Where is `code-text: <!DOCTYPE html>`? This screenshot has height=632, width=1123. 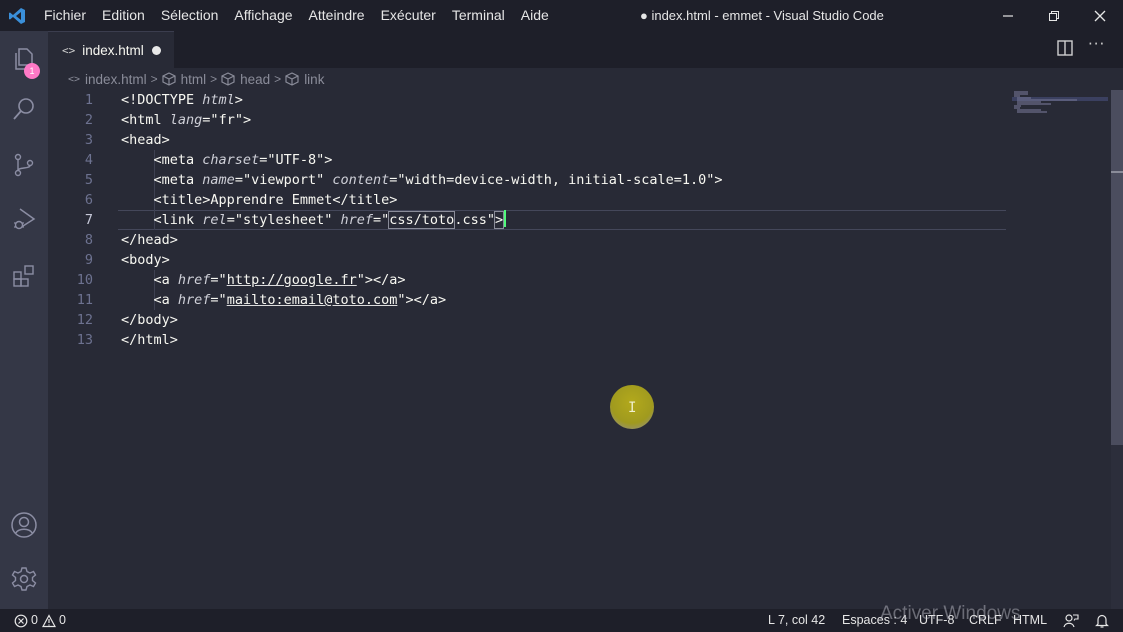
code-text: <!DOCTYPE html> is located at coordinates (182, 100).